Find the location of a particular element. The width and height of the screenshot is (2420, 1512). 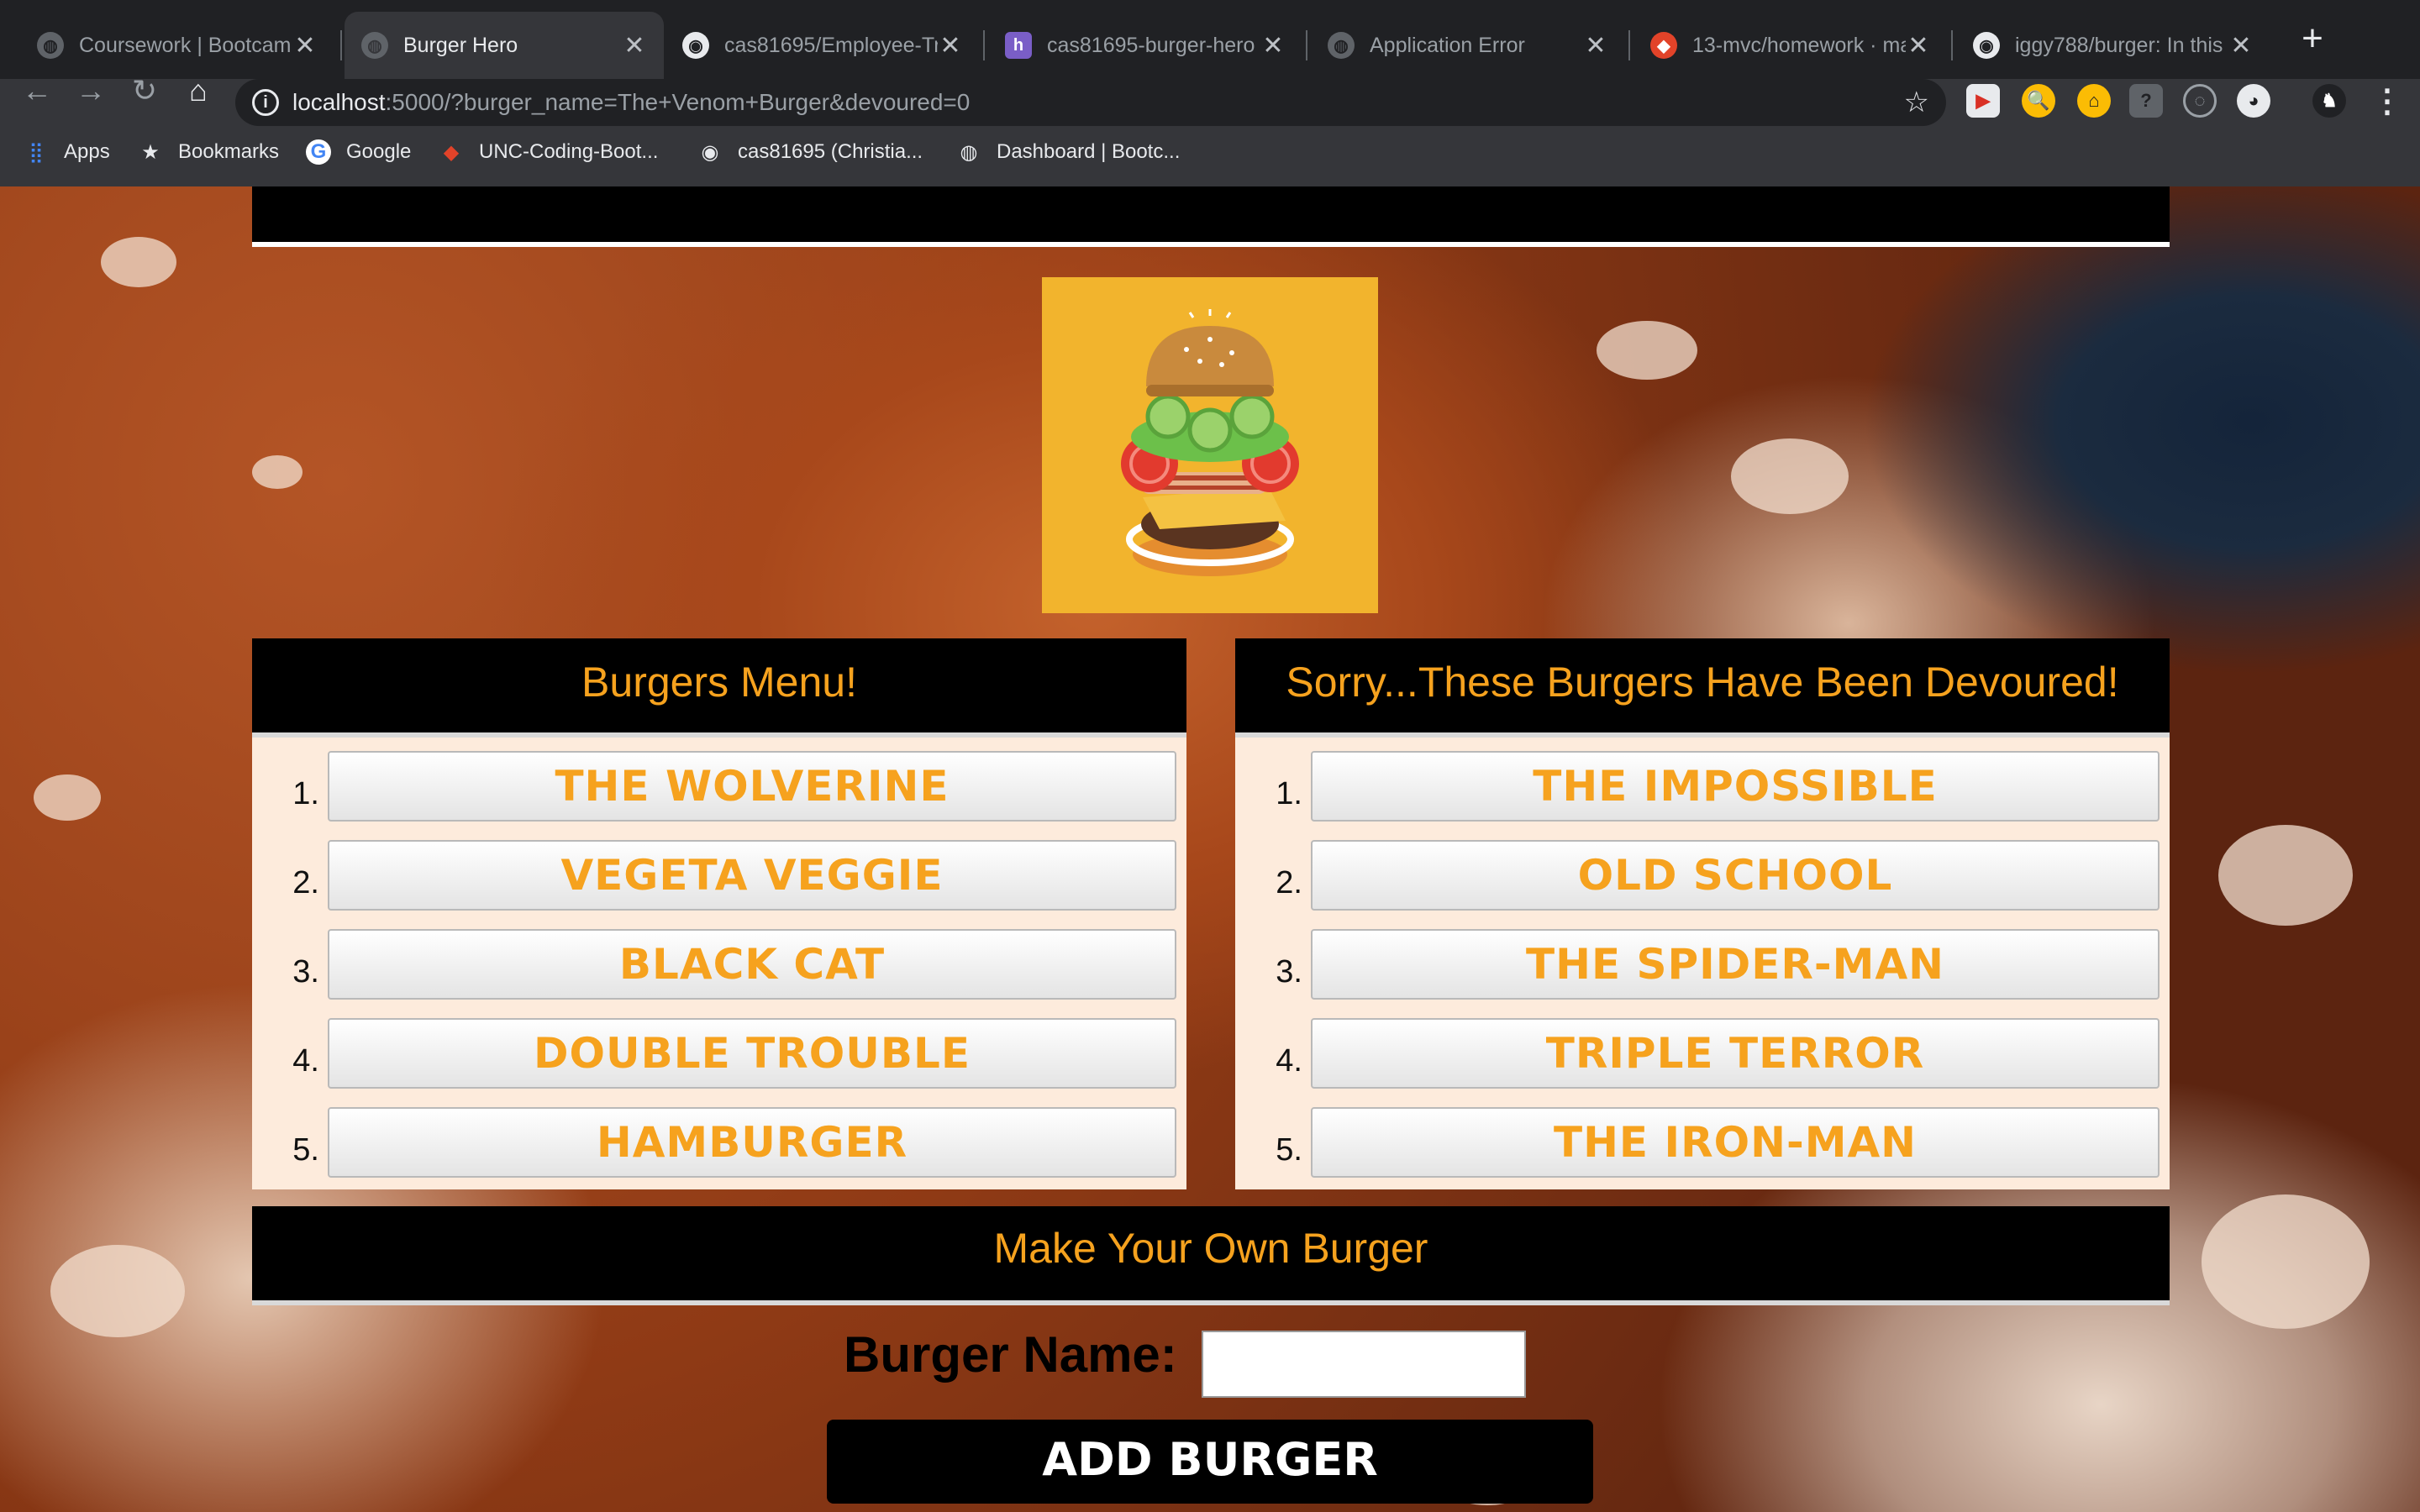

top-navbar is located at coordinates (1211, 216).